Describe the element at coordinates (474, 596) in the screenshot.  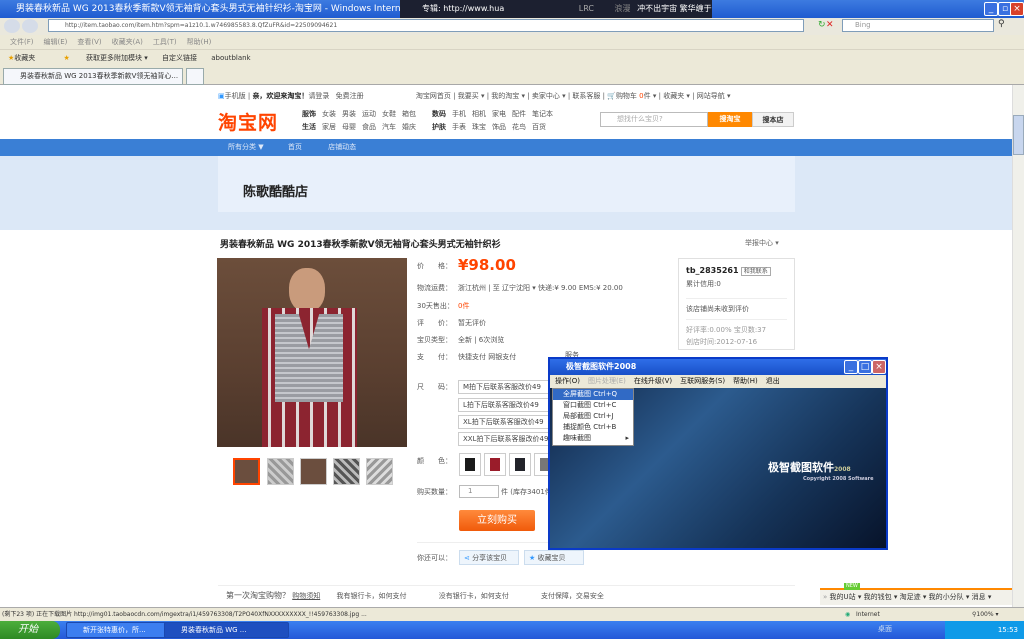
I see `footer-link-nocard: 没有银行卡，如何支付` at that location.